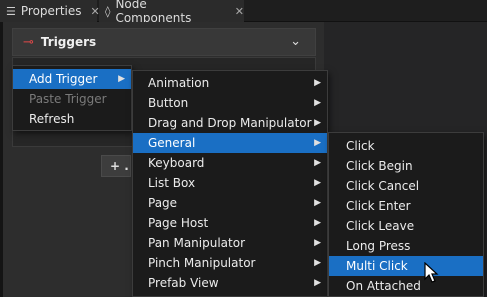 Image resolution: width=487 pixels, height=297 pixels. I want to click on menu-item-refresh: Refresh, so click(72, 119).